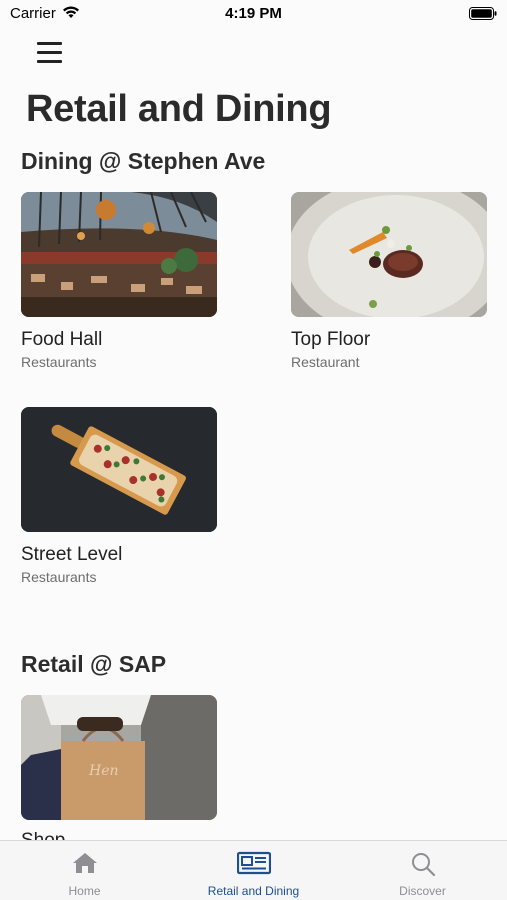 The width and height of the screenshot is (507, 900). Describe the element at coordinates (94, 664) in the screenshot. I see `section-title-retail: Retail @ SAP` at that location.